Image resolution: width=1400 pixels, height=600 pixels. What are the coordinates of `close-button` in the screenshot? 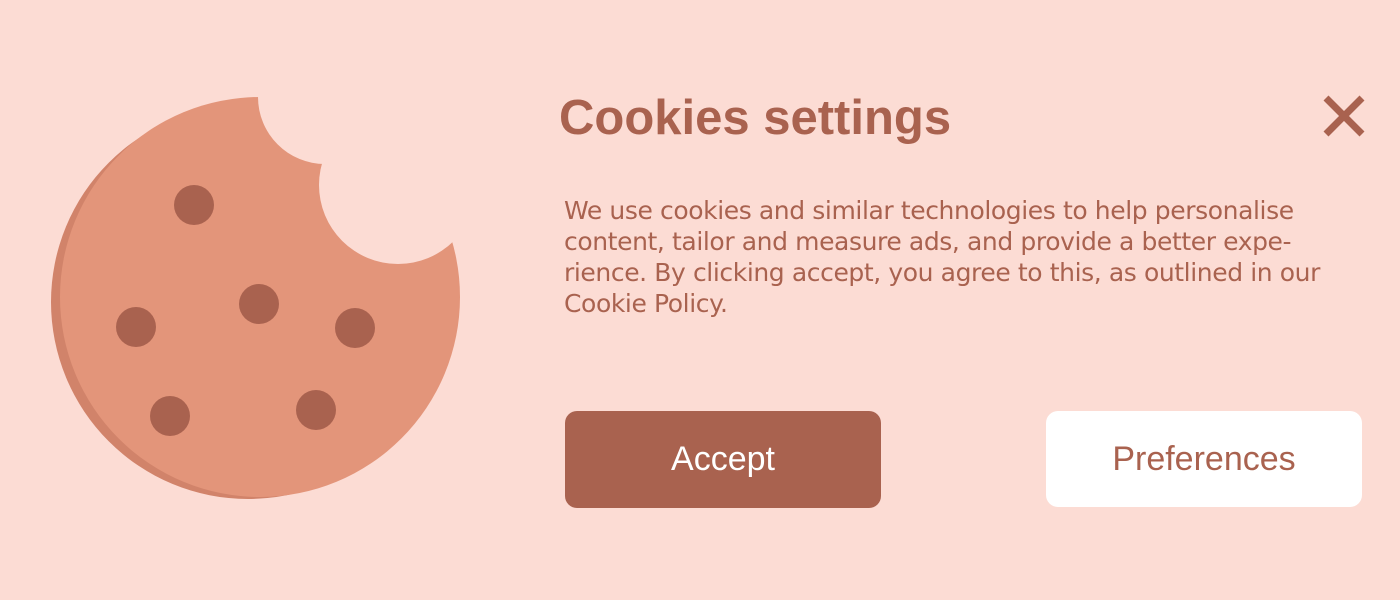 It's located at (1344, 116).